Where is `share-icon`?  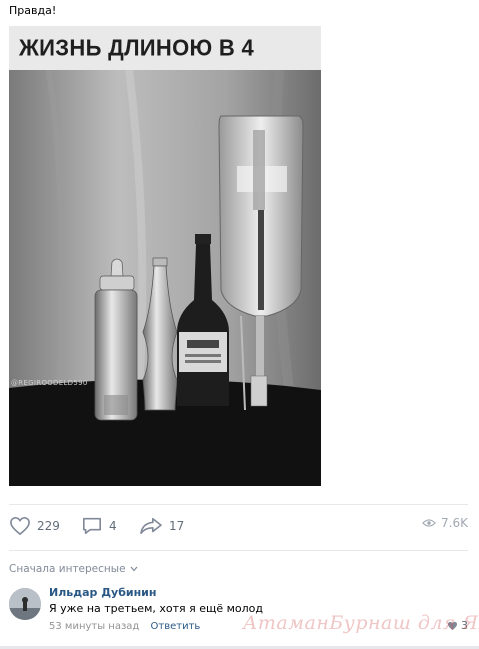 share-icon is located at coordinates (151, 526).